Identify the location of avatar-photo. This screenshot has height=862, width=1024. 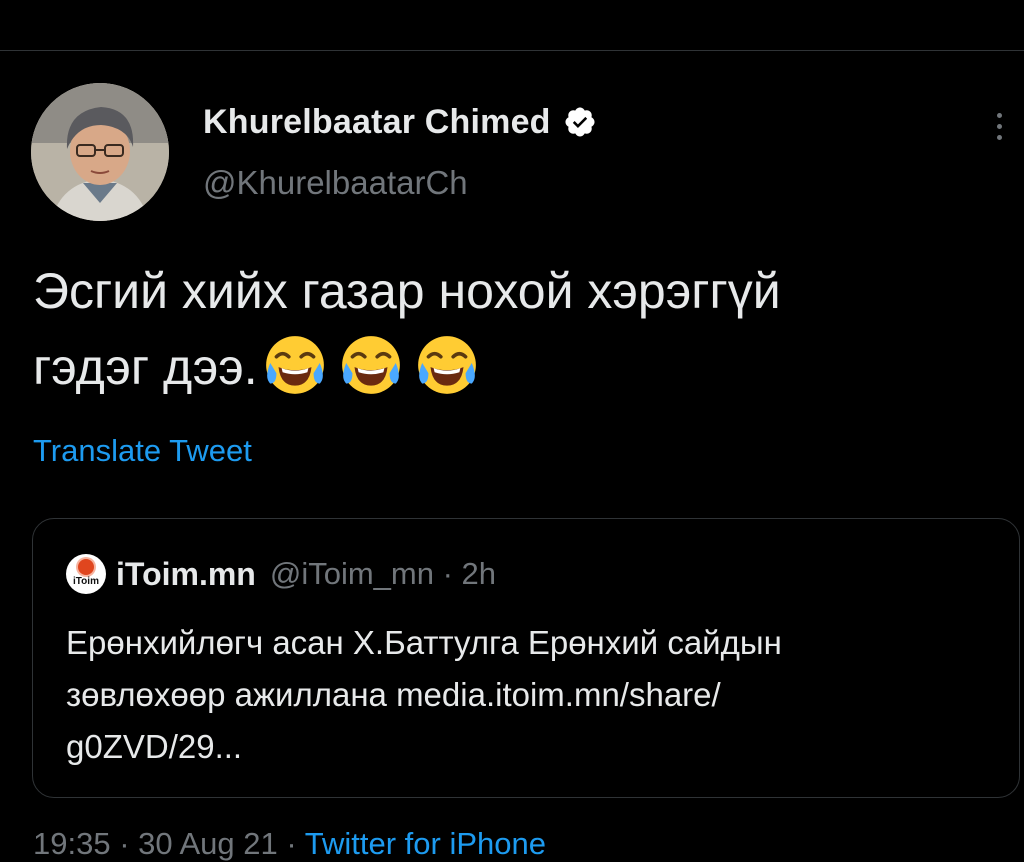
(100, 152).